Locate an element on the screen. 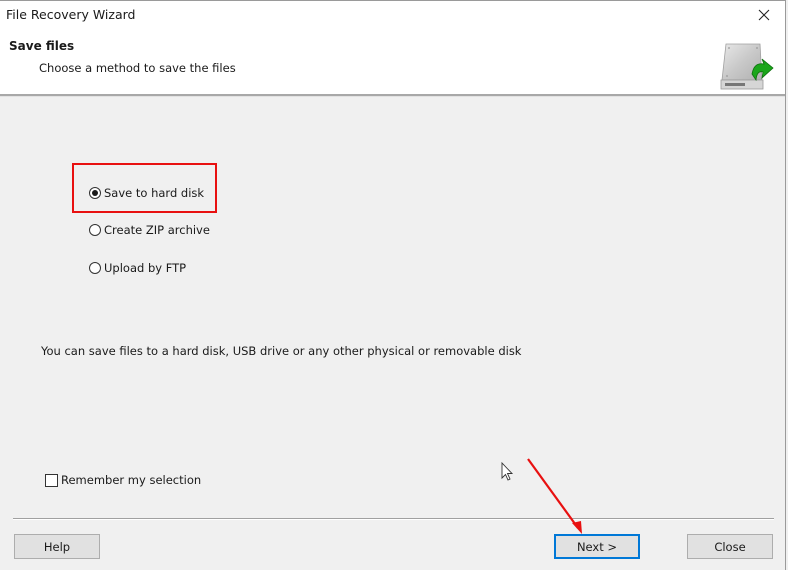  page-title: Save files is located at coordinates (42, 46).